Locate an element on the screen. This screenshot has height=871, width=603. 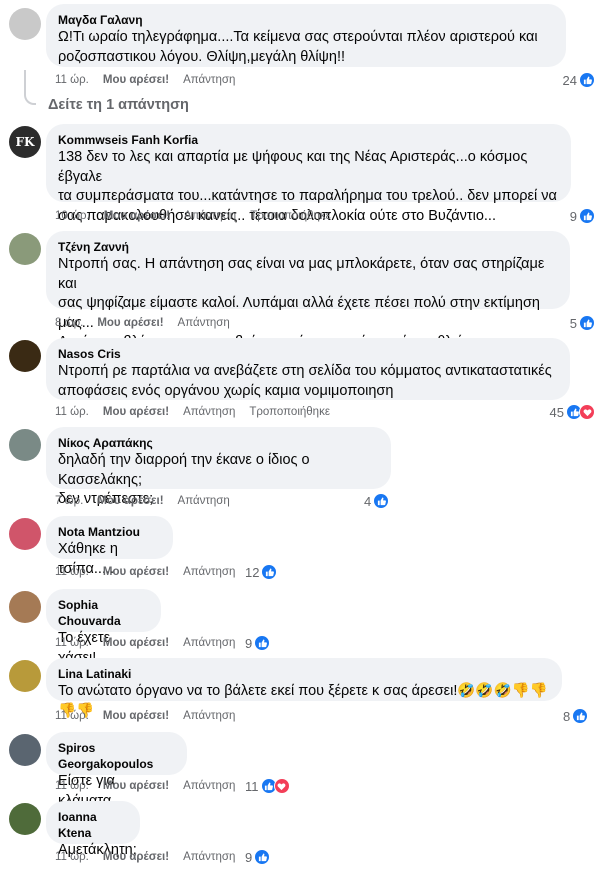
comment-author: Nota Mantziou is located at coordinates (109, 532).